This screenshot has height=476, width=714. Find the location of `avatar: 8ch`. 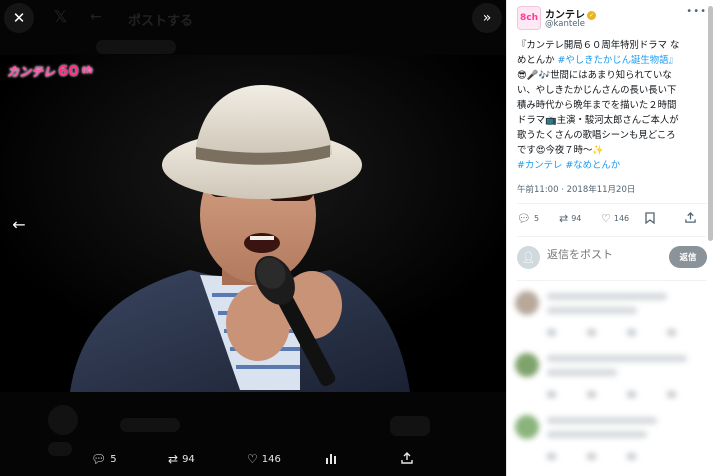

avatar: 8ch is located at coordinates (529, 18).